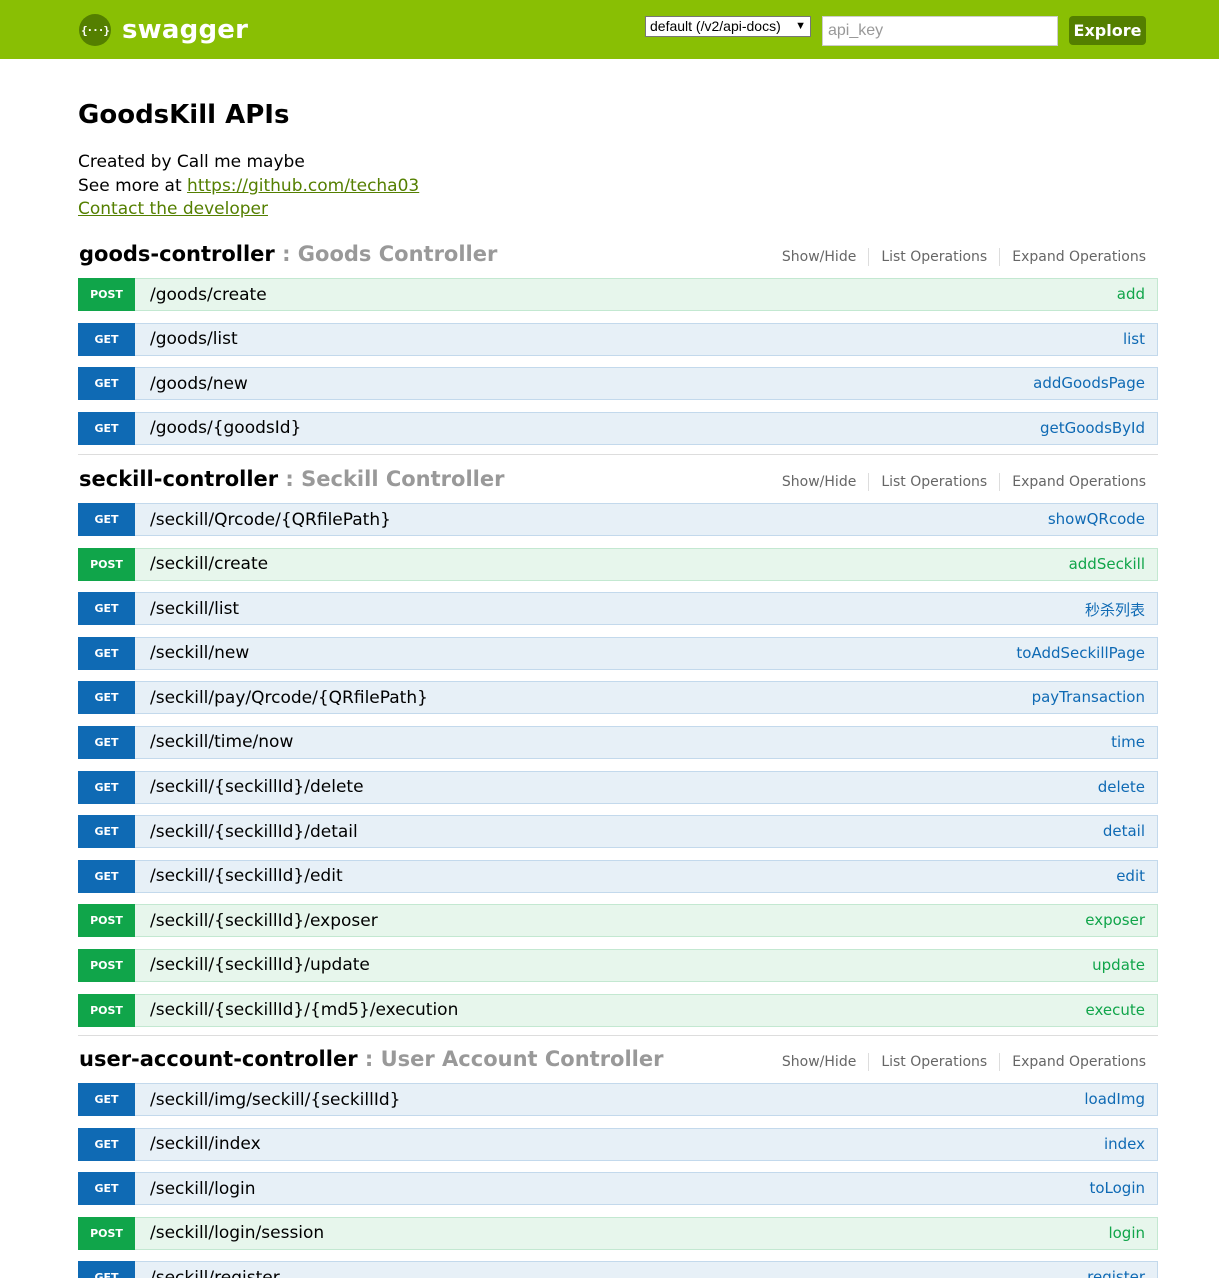 This screenshot has width=1219, height=1278. I want to click on operation-path: /seckill/{seckillId}/detail, so click(254, 832).